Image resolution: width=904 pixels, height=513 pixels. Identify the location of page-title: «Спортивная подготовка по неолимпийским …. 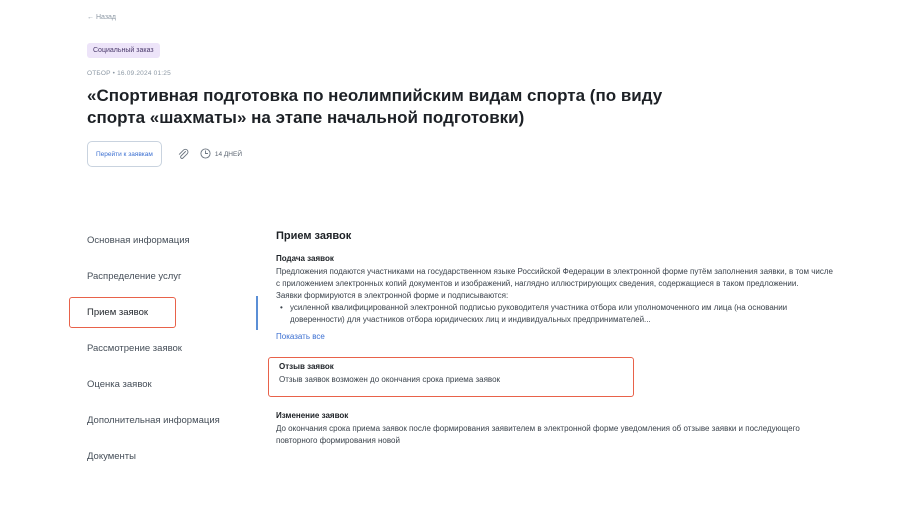
(375, 106).